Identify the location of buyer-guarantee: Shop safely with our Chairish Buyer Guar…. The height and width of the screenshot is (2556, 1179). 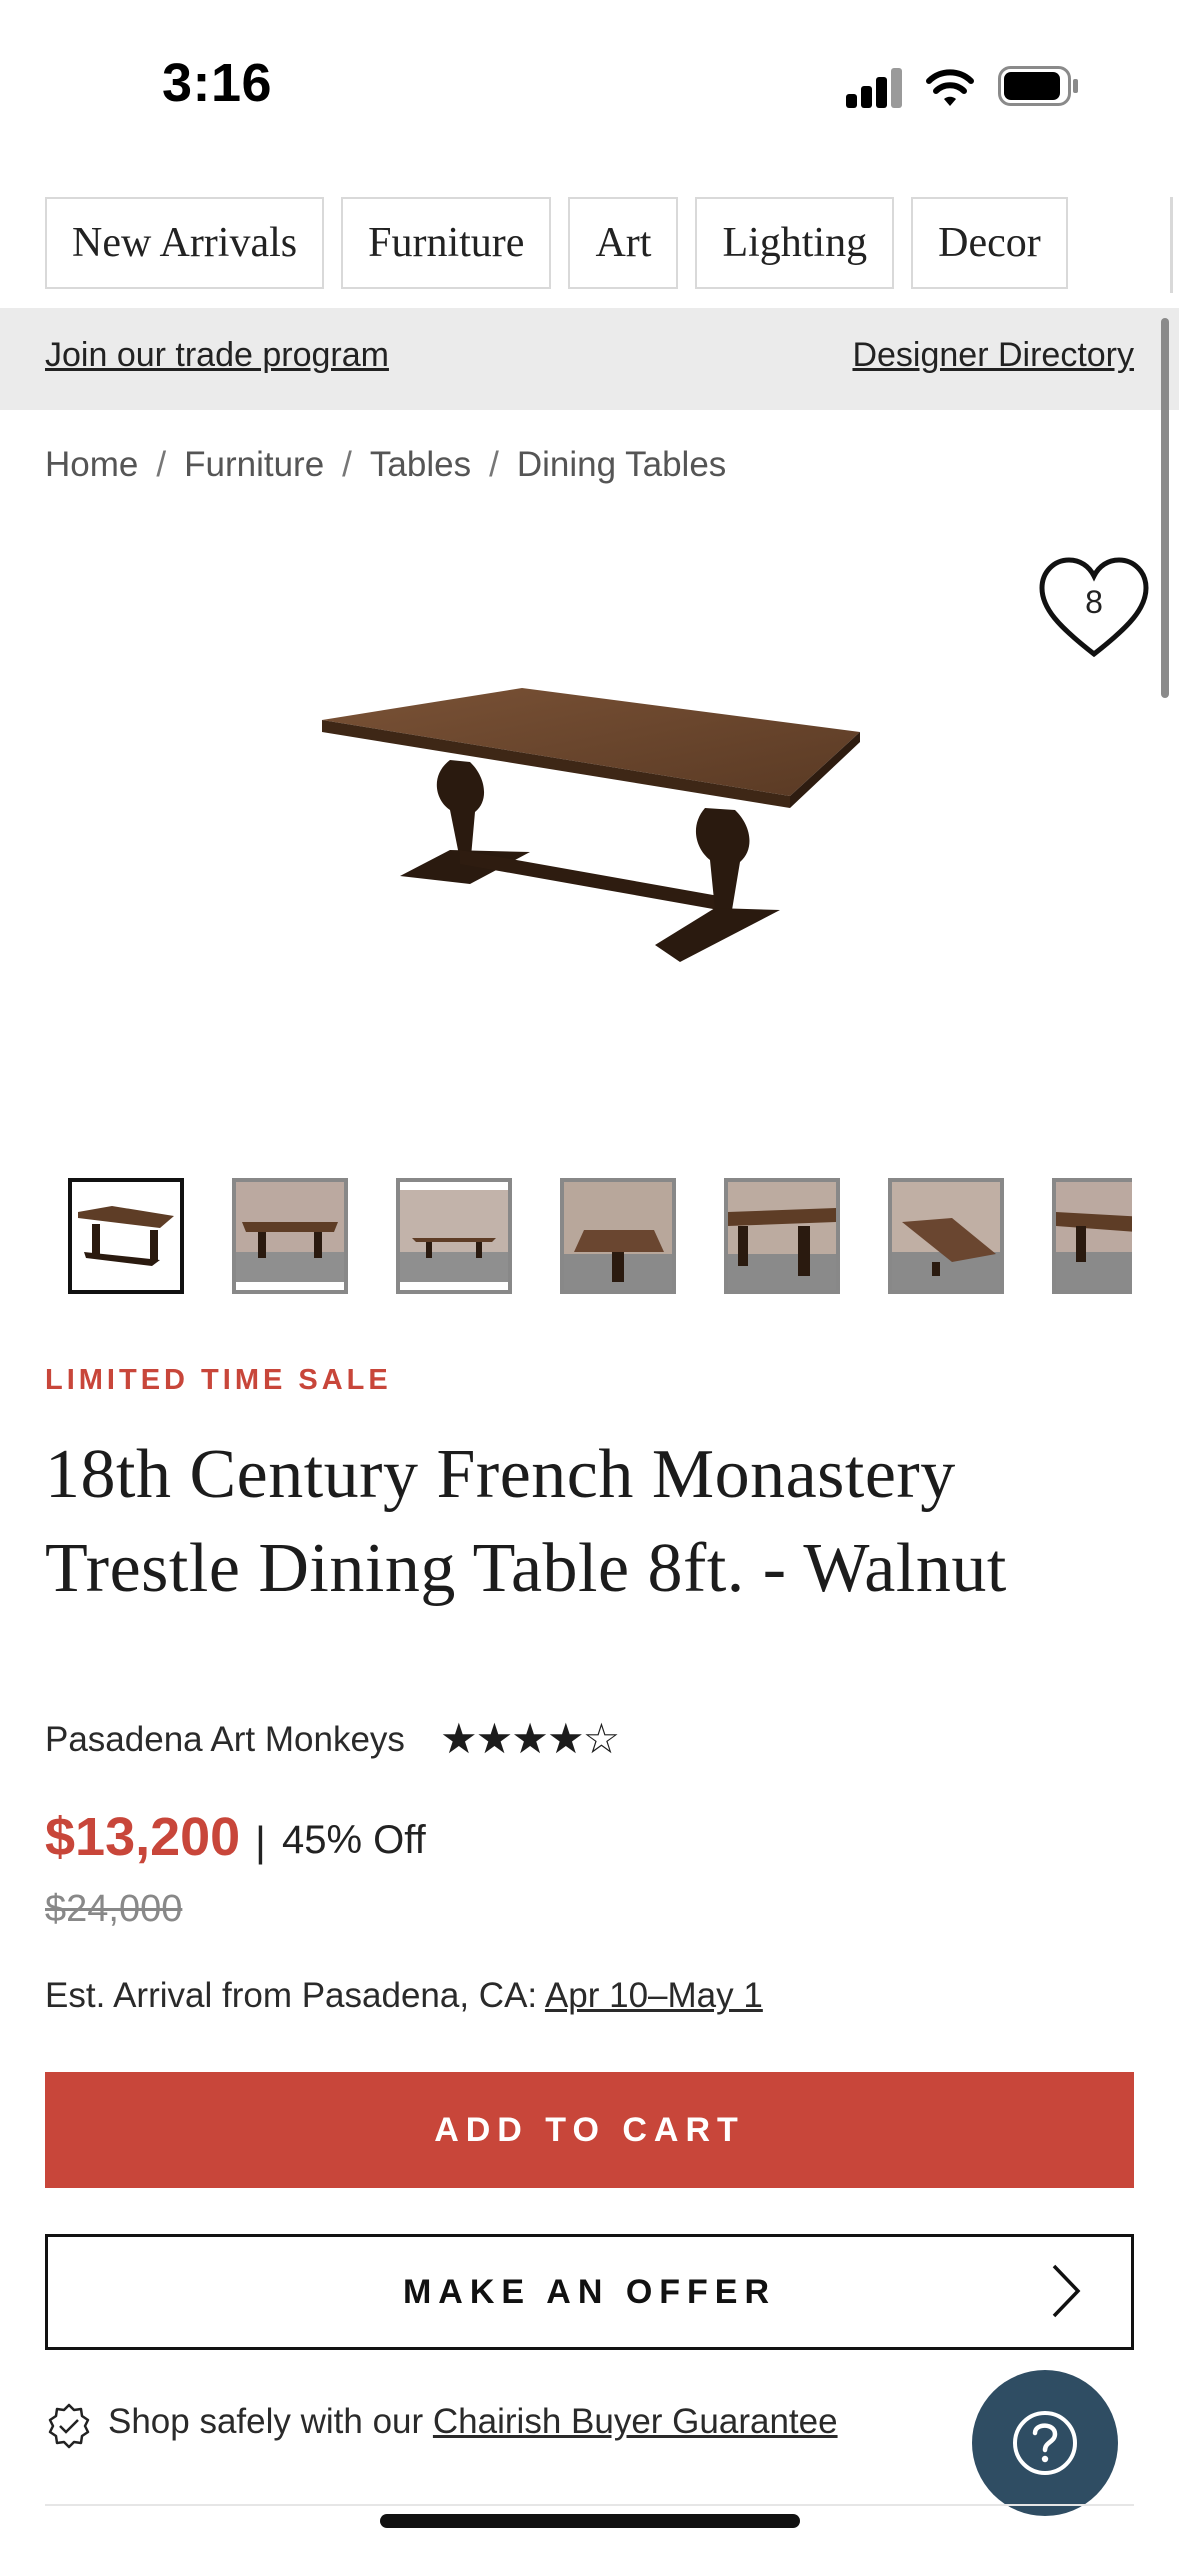
(473, 2422).